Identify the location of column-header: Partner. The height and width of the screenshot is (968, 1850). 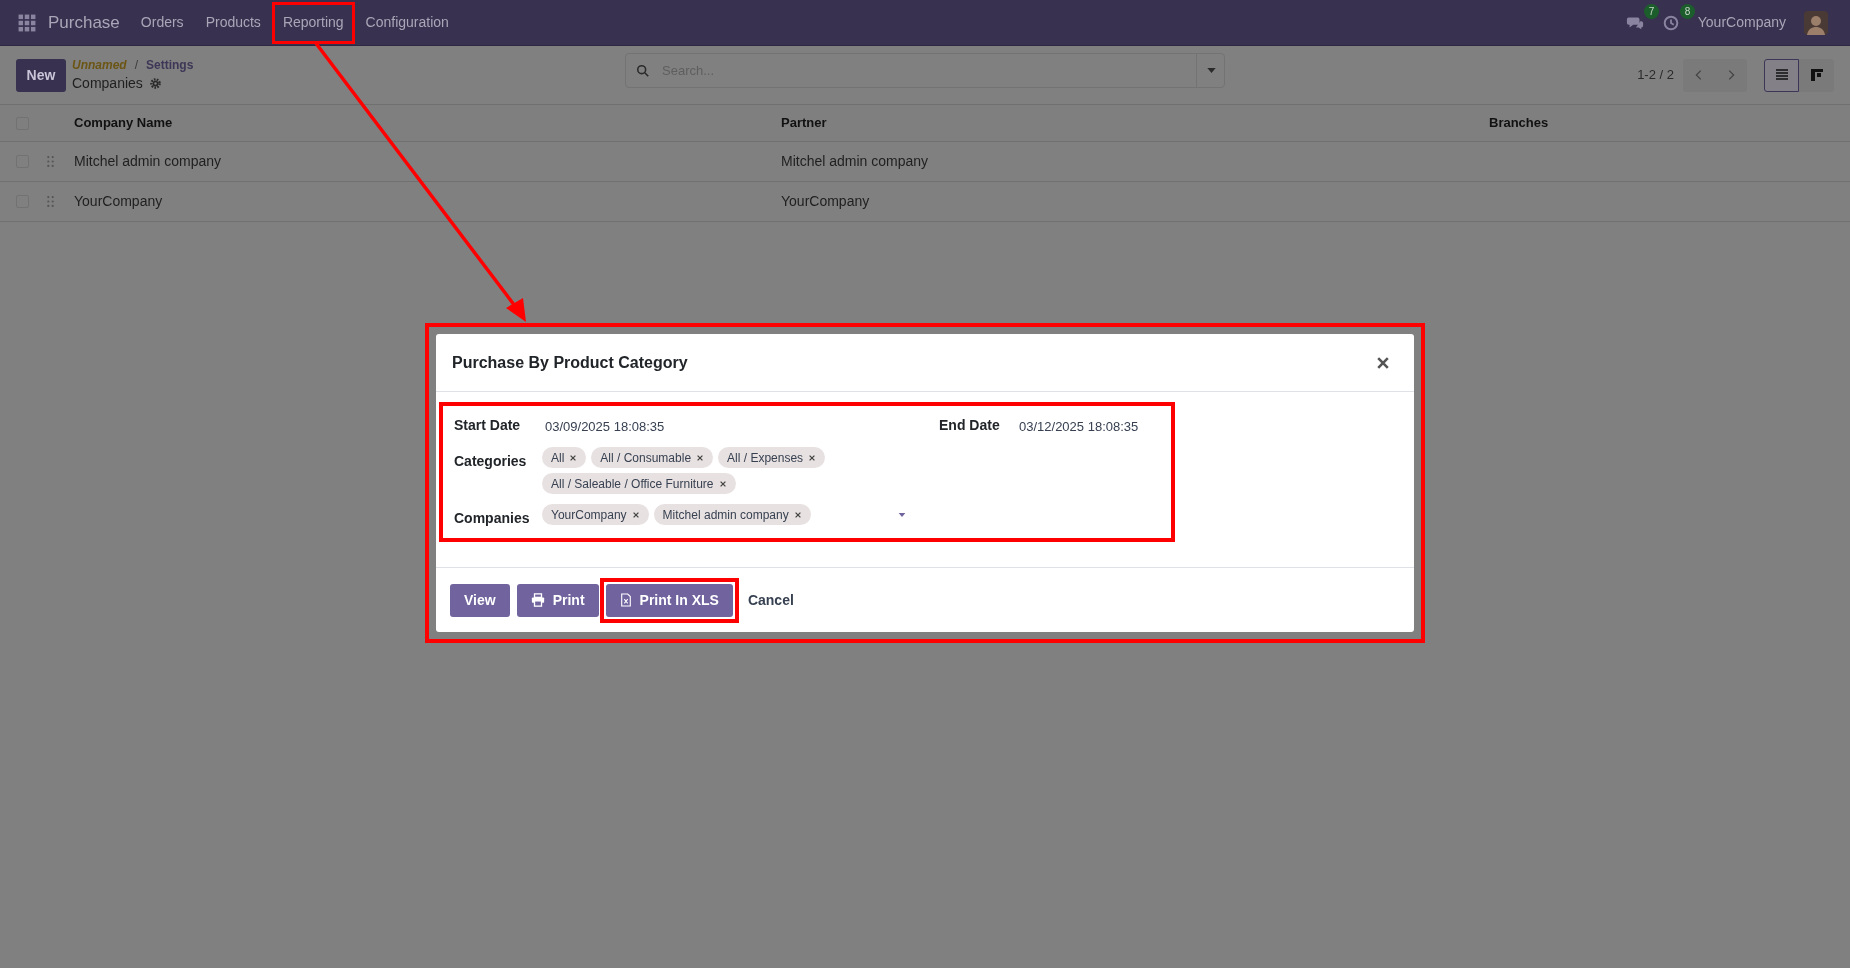
(1135, 123).